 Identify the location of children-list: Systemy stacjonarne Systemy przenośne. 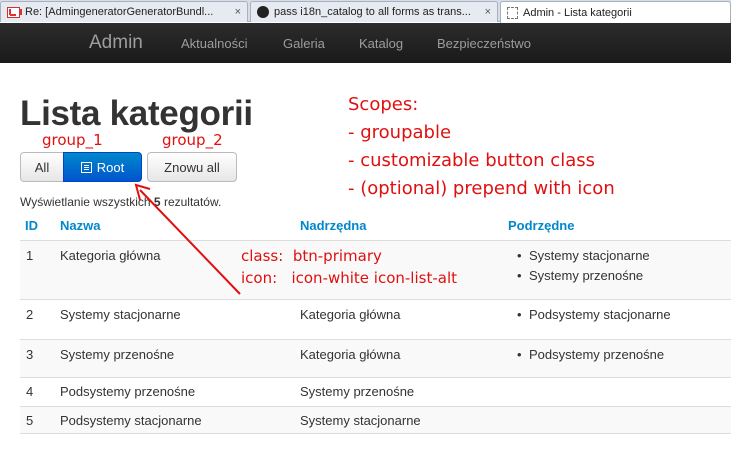
(583, 268).